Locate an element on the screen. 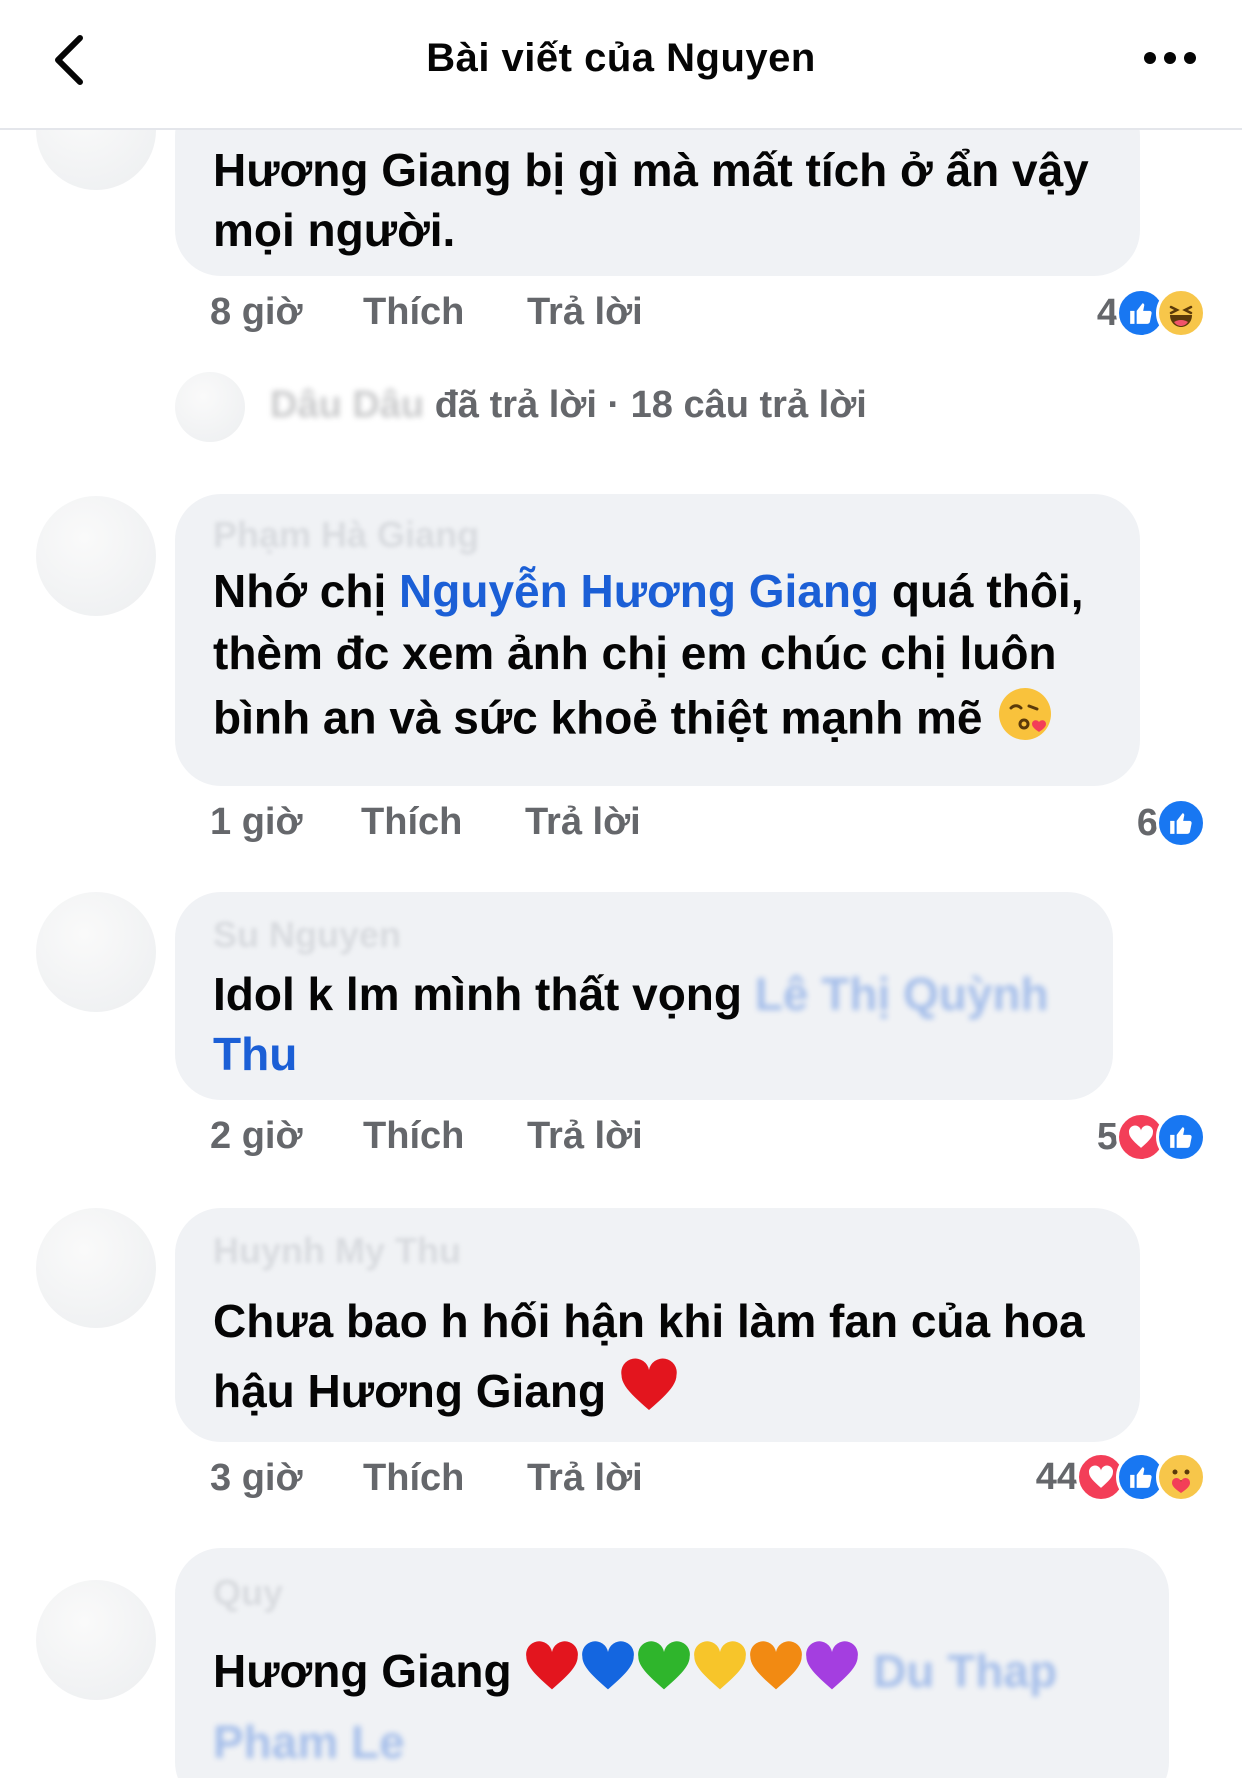 This screenshot has width=1242, height=1778. comment-actions: 8 giờ Thích Trả lời is located at coordinates (426, 315).